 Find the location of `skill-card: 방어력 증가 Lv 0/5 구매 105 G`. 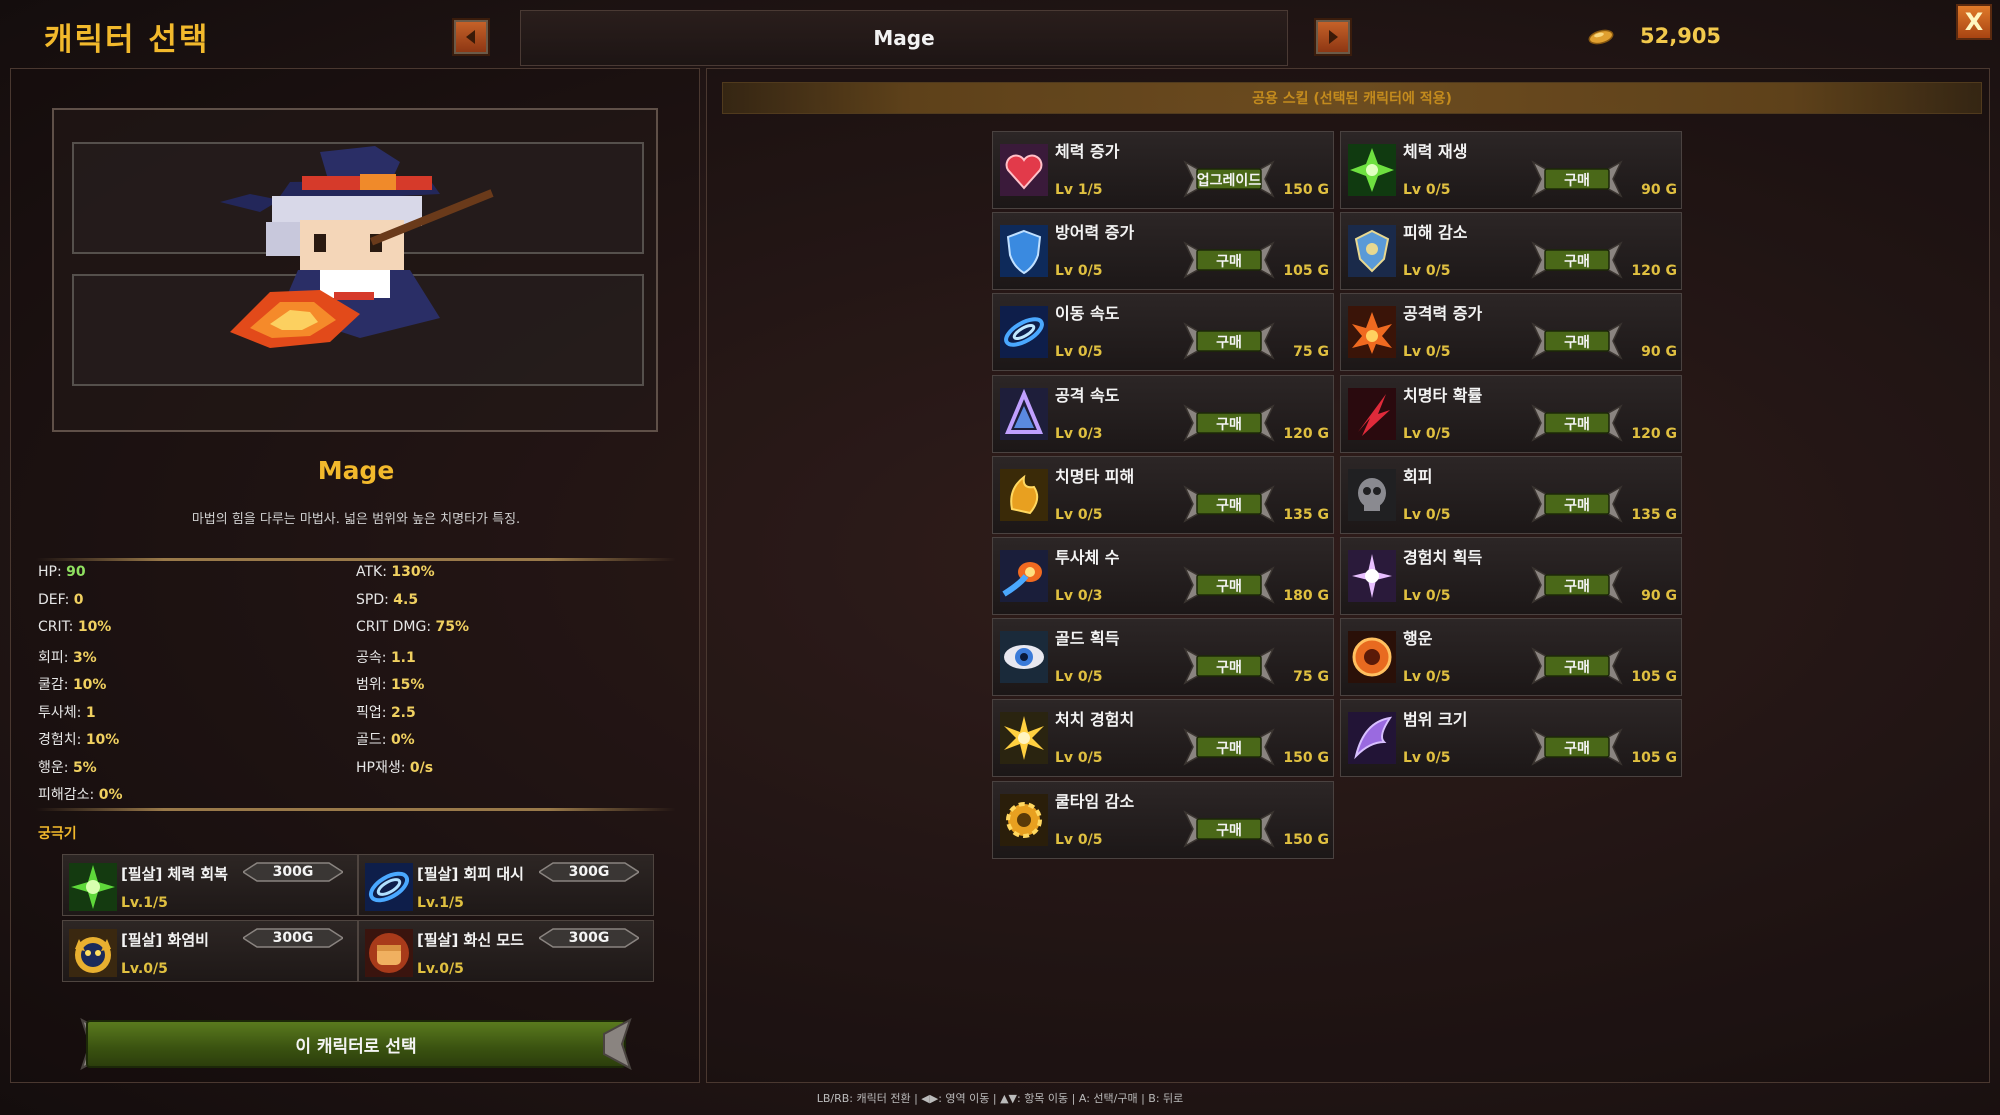

skill-card: 방어력 증가 Lv 0/5 구매 105 G is located at coordinates (1163, 251).